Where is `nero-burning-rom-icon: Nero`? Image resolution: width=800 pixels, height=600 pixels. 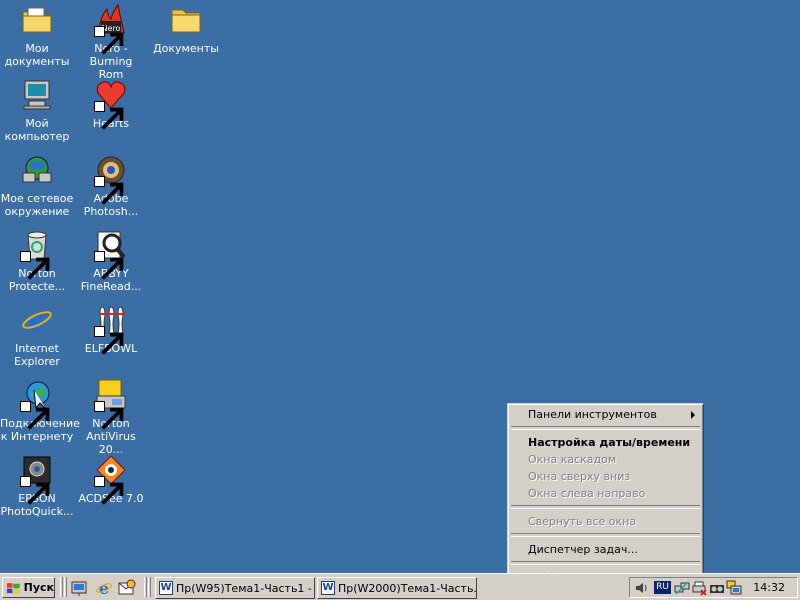 nero-burning-rom-icon: Nero is located at coordinates (111, 29).